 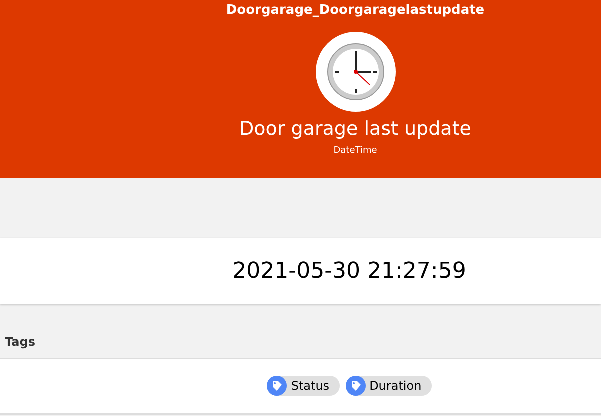 What do you see at coordinates (356, 72) in the screenshot?
I see `clock-icon` at bounding box center [356, 72].